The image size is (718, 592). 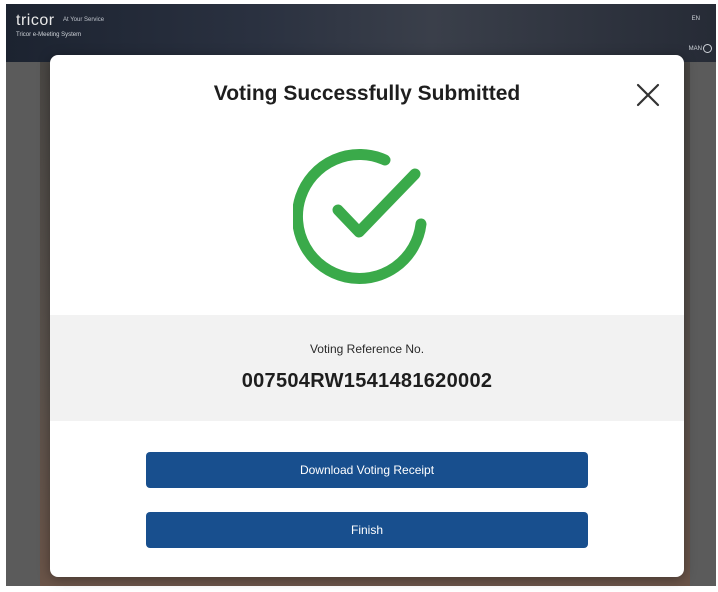 I want to click on language-toggle: EN, so click(x=696, y=19).